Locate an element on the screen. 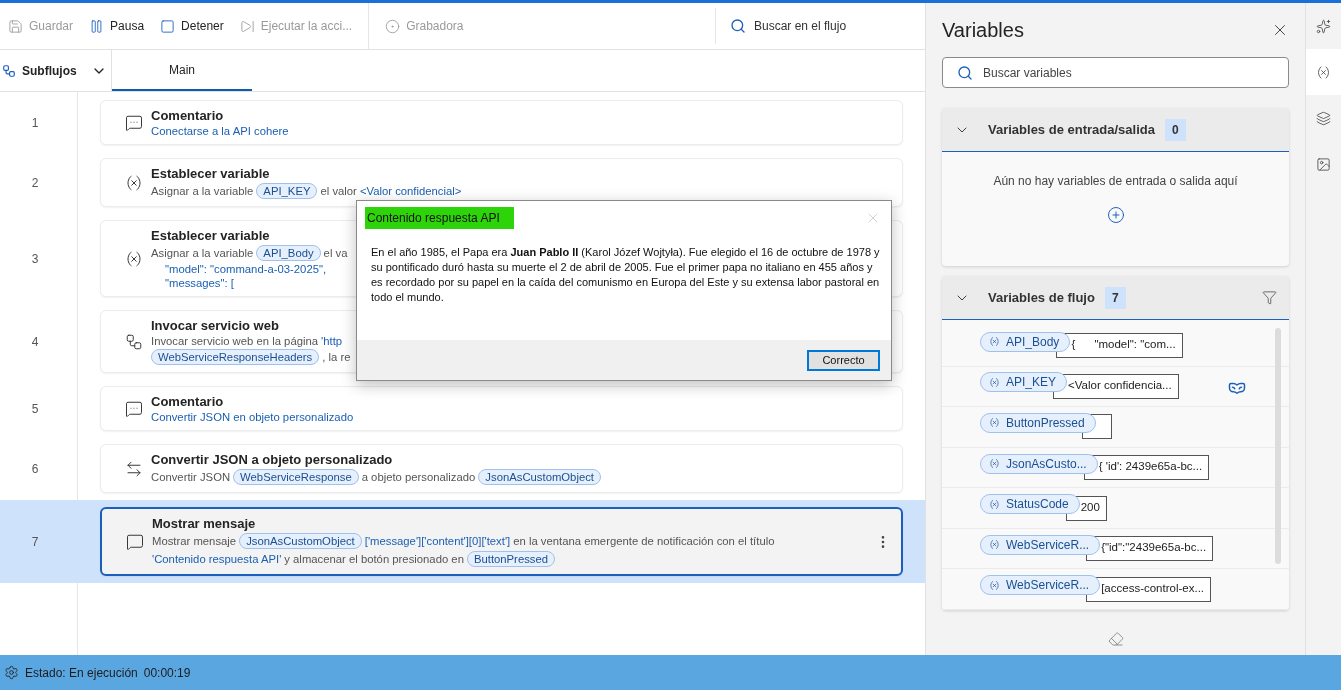 The width and height of the screenshot is (1341, 690). step-card: Convertir JSON a objeto personalizado Convertir JSON WebServiceResponse a objeto personalizado JsonAsCustomObject is located at coordinates (501, 468).